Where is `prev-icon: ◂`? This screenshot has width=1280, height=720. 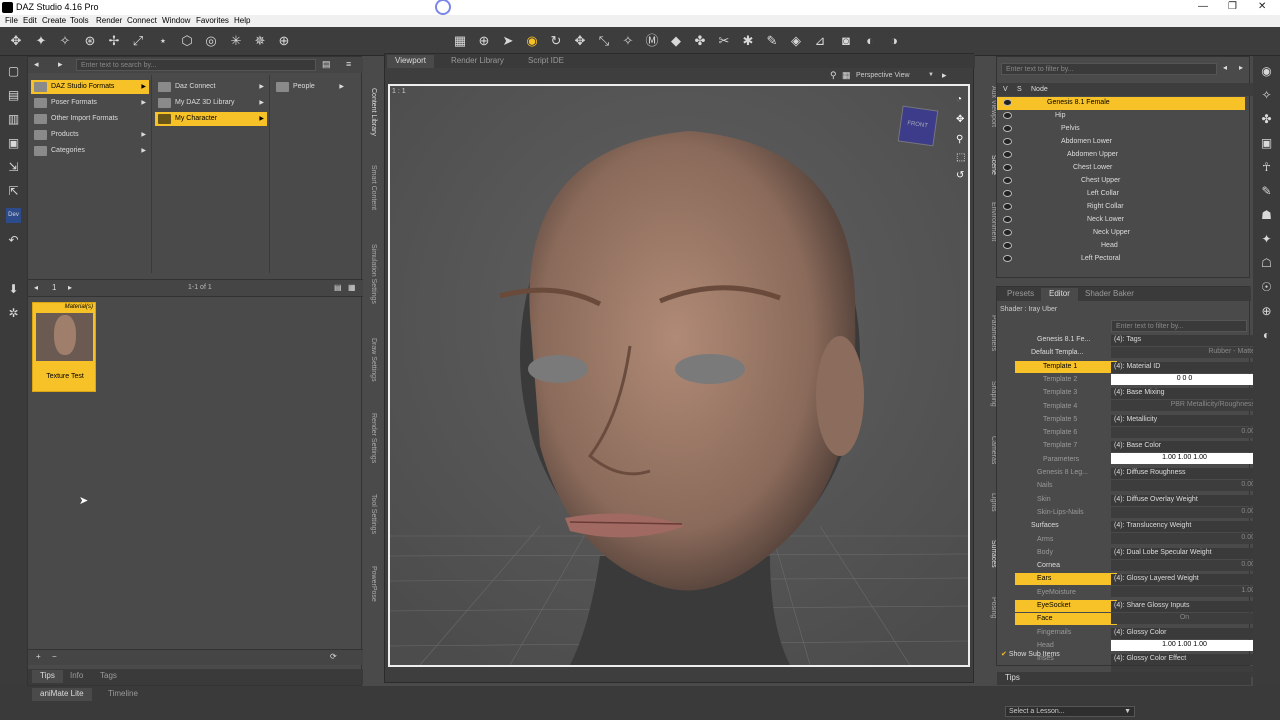
prev-icon: ◂ is located at coordinates (1225, 67).